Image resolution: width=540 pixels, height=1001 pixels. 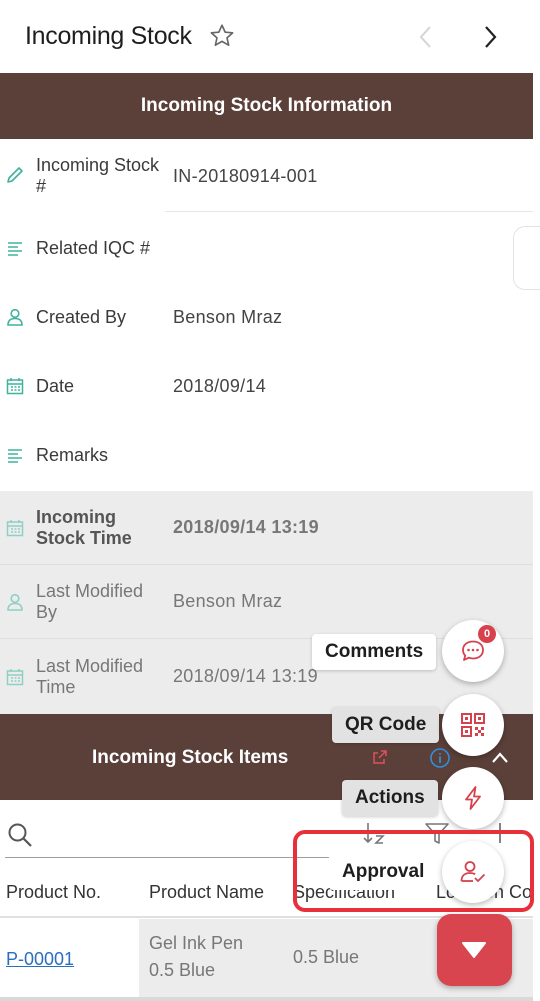 I want to click on info-section-header: Incoming Stock Information, so click(x=266, y=106).